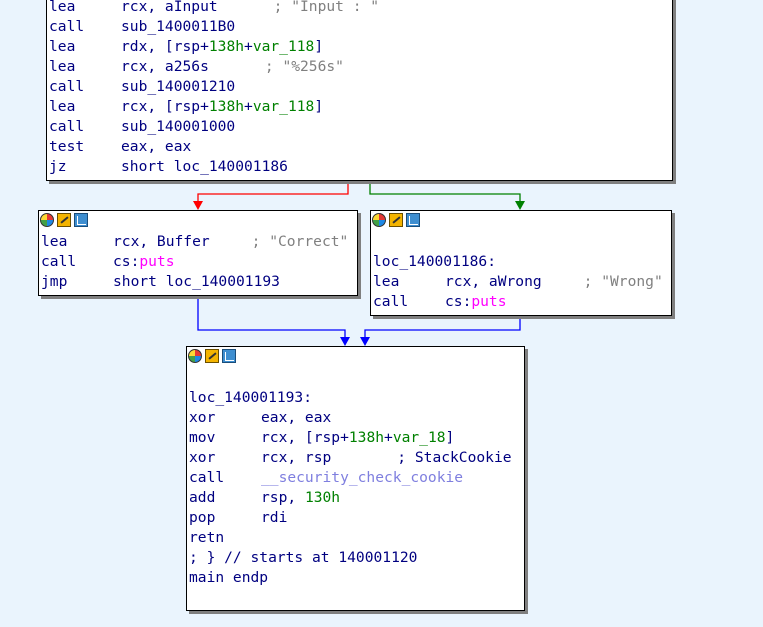  What do you see at coordinates (360, 27) in the screenshot?
I see `asm-line: call sub_1400011B0` at bounding box center [360, 27].